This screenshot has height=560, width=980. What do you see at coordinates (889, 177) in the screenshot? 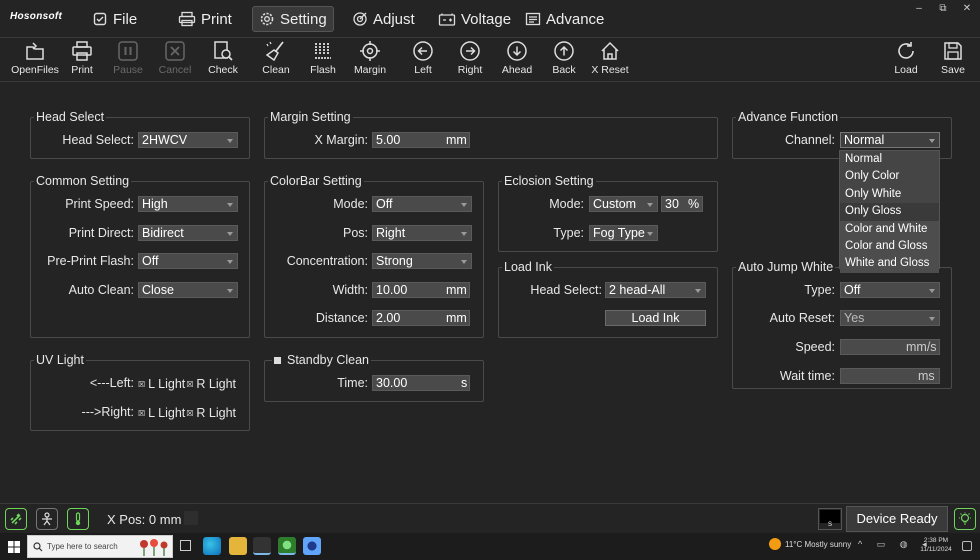
I see `channel-option-only-color: Only Color` at bounding box center [889, 177].